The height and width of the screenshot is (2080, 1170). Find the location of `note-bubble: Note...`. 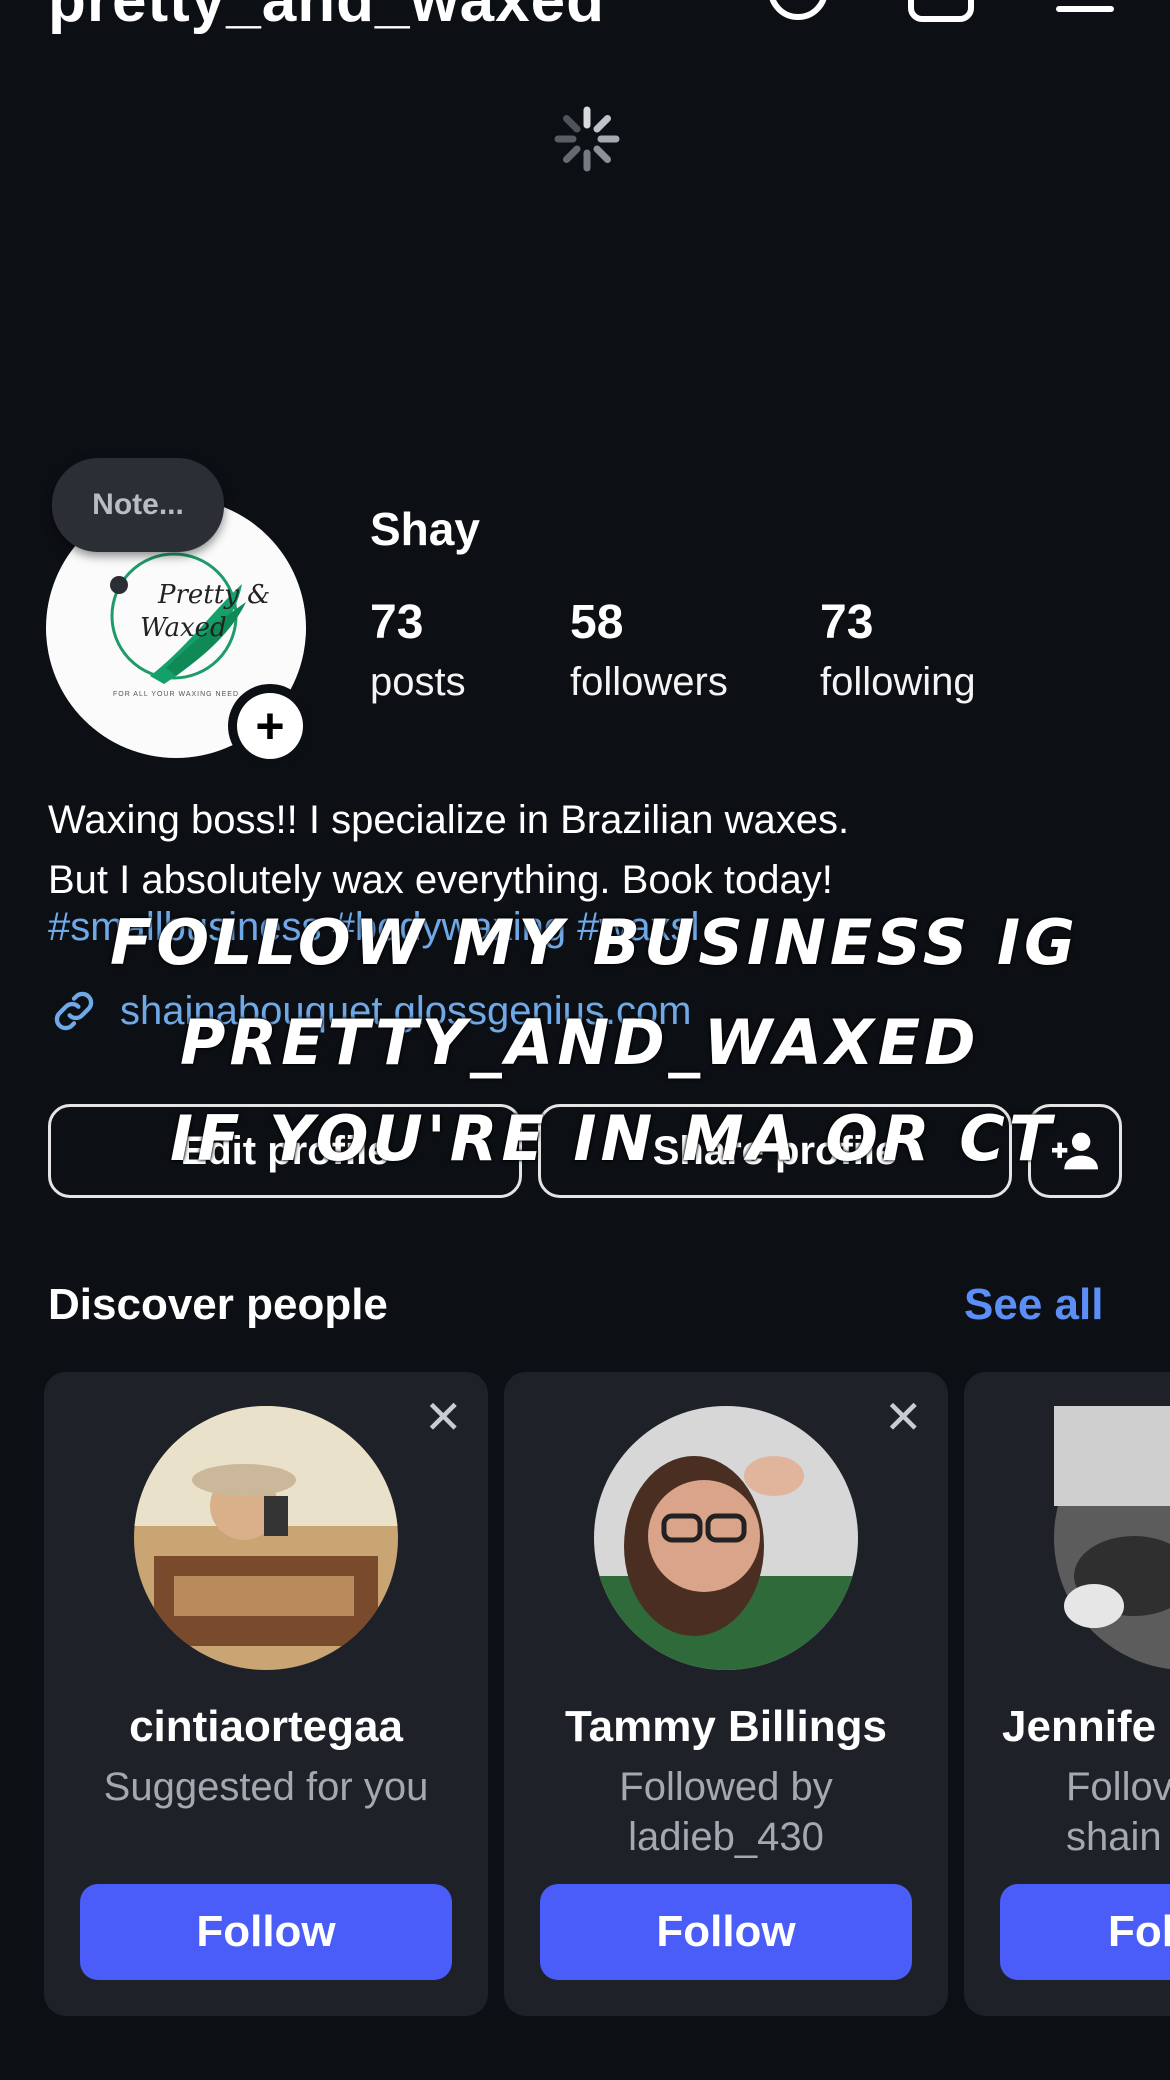

note-bubble: Note... is located at coordinates (138, 505).